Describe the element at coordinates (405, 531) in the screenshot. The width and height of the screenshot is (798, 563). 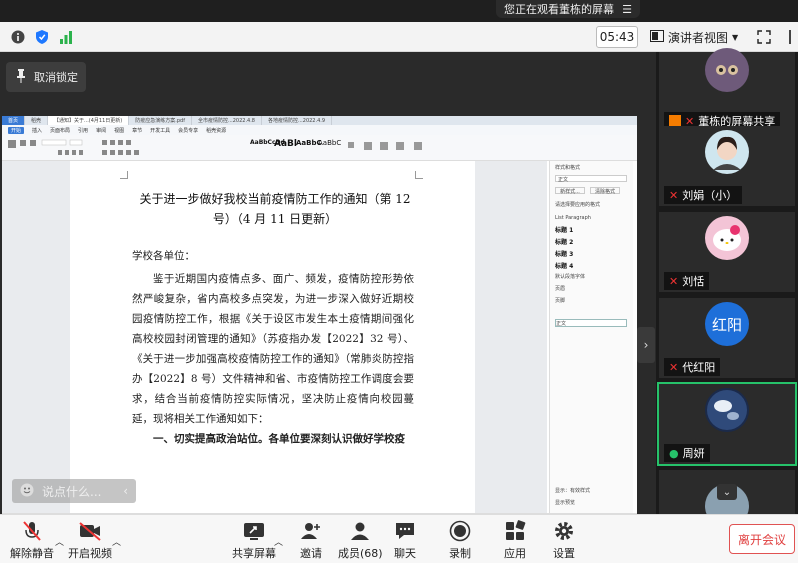
I see `chat-icon` at that location.